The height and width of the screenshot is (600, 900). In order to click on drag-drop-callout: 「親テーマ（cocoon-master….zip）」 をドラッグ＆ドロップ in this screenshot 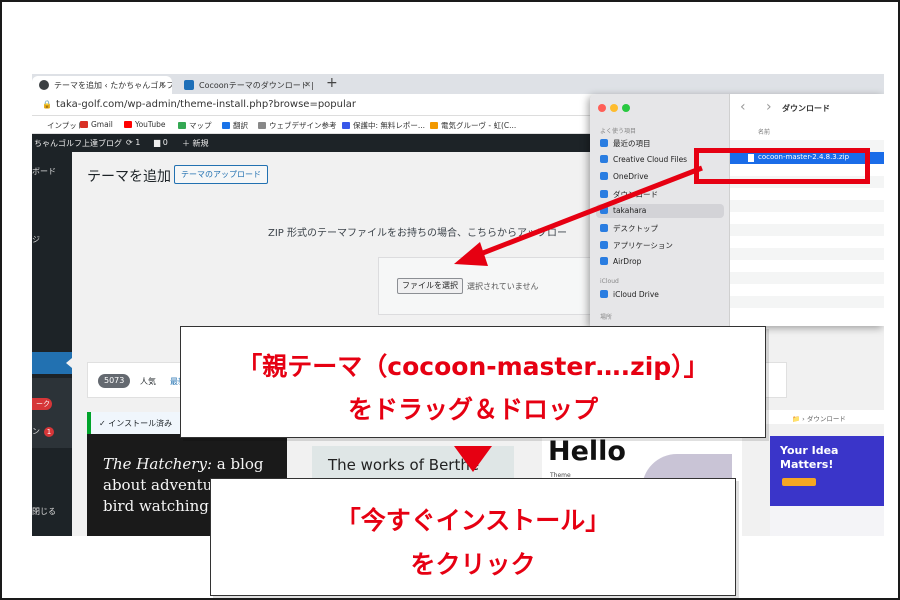, I will do `click(473, 382)`.